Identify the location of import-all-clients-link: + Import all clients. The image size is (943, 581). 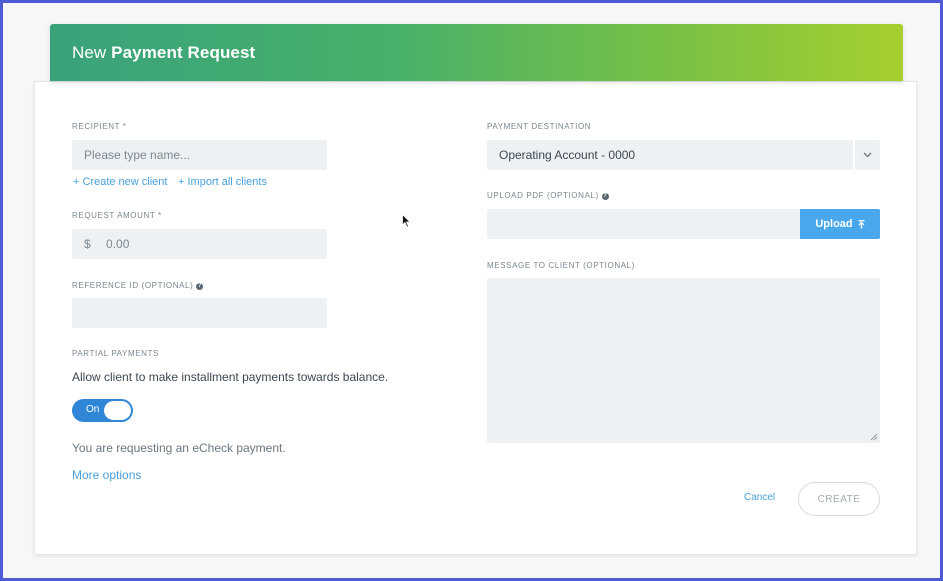
(222, 182).